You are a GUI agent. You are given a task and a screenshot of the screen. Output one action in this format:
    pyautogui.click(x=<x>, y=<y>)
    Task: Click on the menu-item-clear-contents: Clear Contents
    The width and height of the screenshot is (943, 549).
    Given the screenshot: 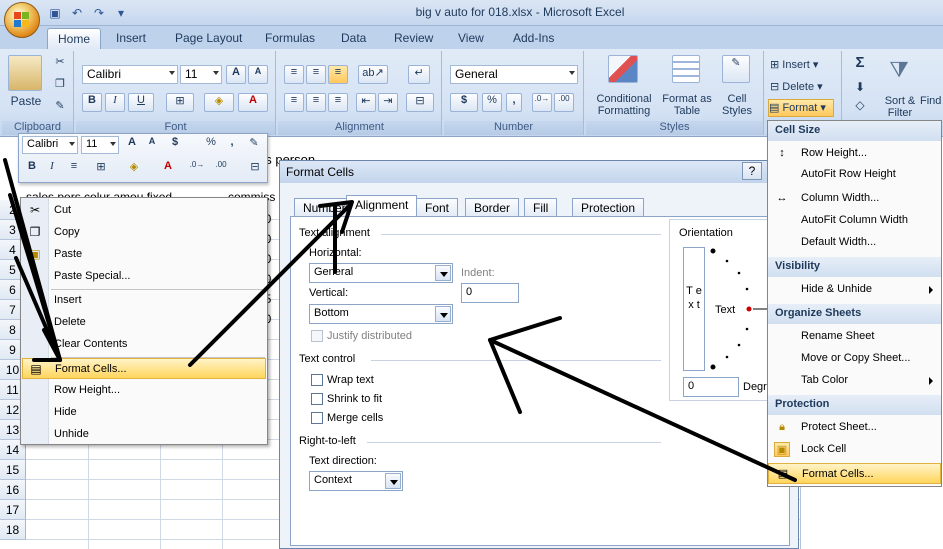 What is the action you would take?
    pyautogui.click(x=144, y=344)
    